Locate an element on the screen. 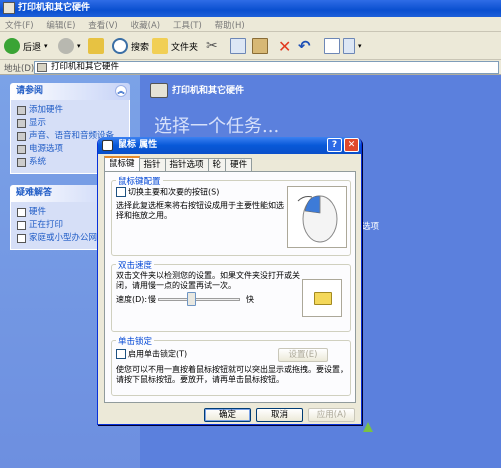 This screenshot has width=501, height=468. window-title: 打印机和其它硬件 is located at coordinates (54, 8).